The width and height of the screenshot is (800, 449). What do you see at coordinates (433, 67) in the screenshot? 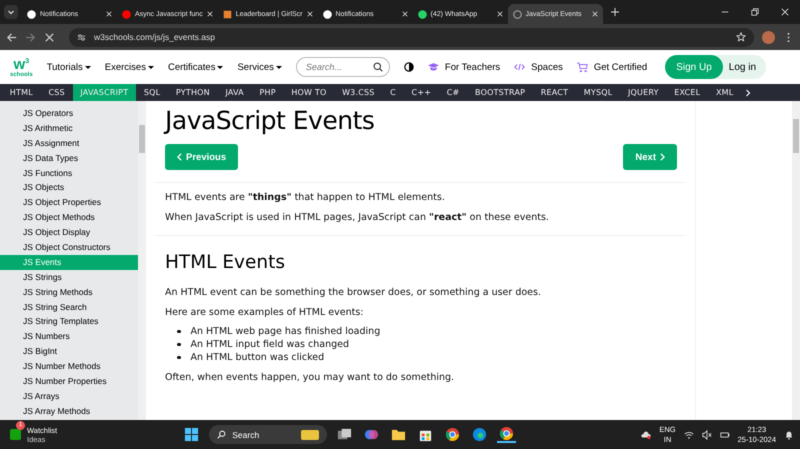
I see `graduation-cap-icon` at bounding box center [433, 67].